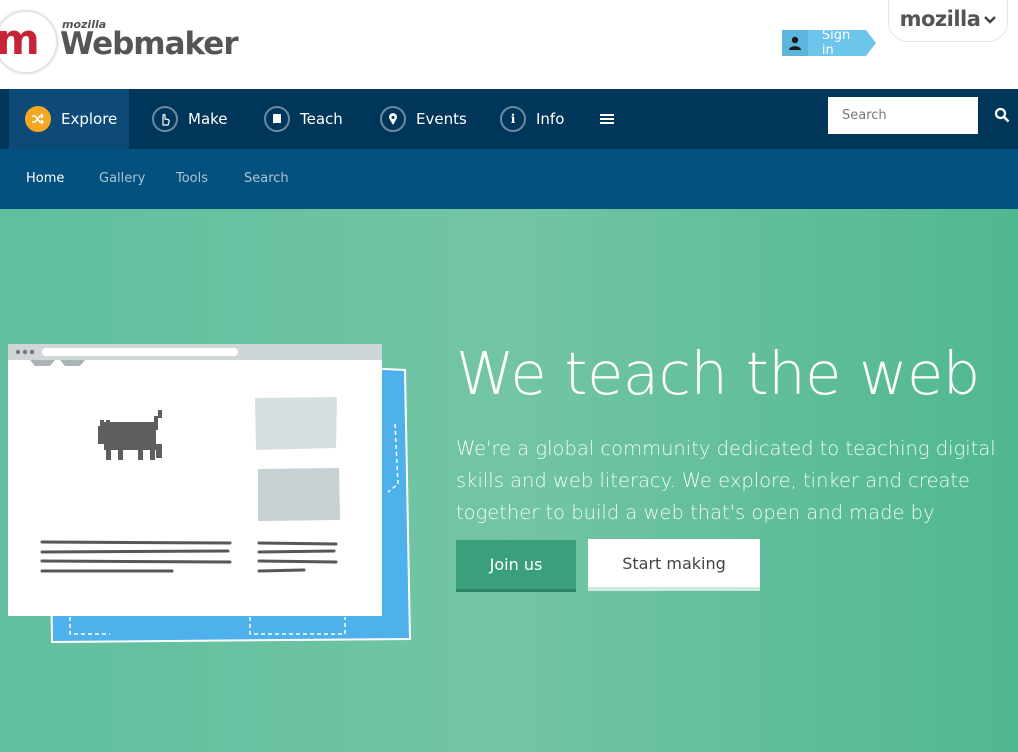 The width and height of the screenshot is (1018, 752). Describe the element at coordinates (1002, 117) in the screenshot. I see `search-icon` at that location.